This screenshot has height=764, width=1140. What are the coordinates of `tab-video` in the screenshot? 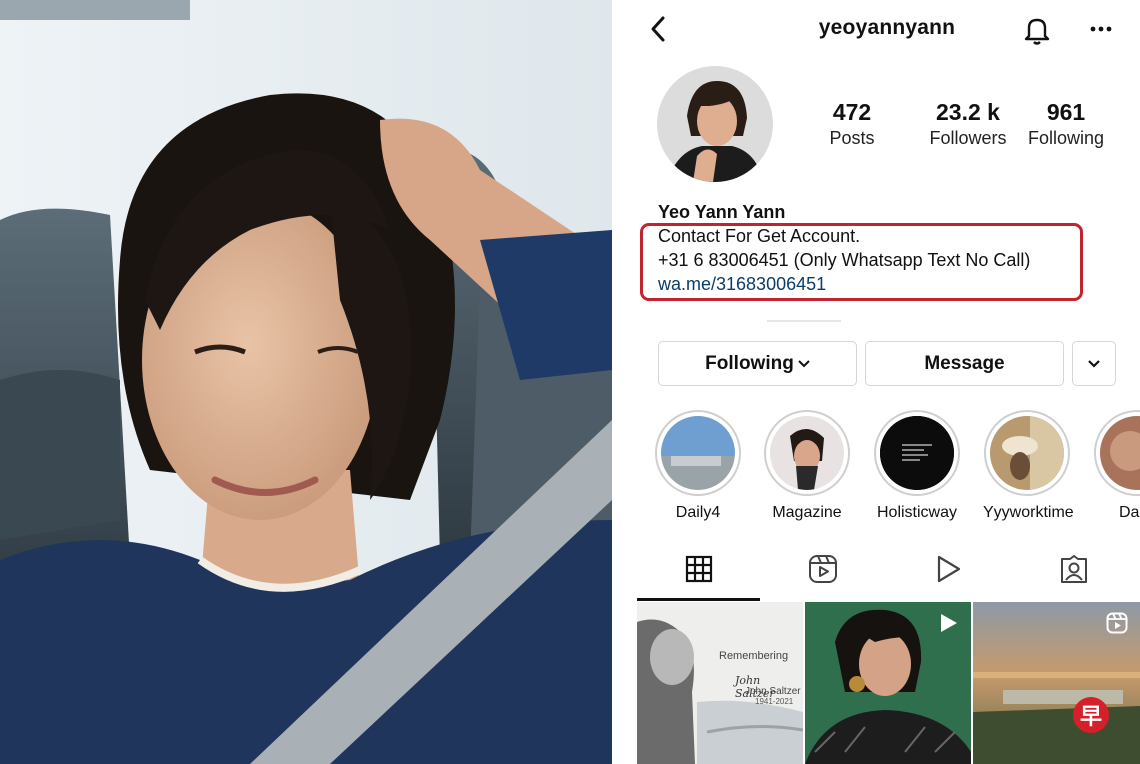 It's located at (948, 571).